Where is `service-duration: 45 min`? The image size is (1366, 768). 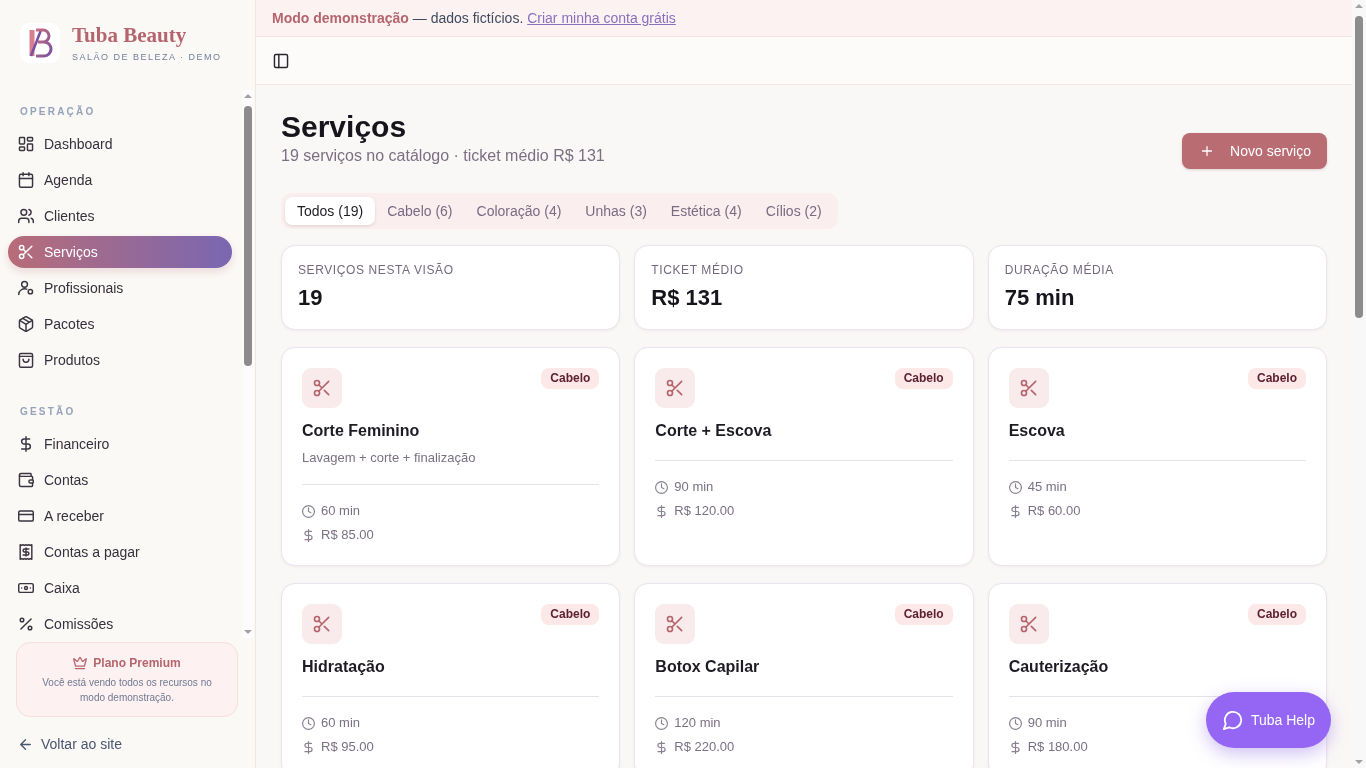
service-duration: 45 min is located at coordinates (1047, 487).